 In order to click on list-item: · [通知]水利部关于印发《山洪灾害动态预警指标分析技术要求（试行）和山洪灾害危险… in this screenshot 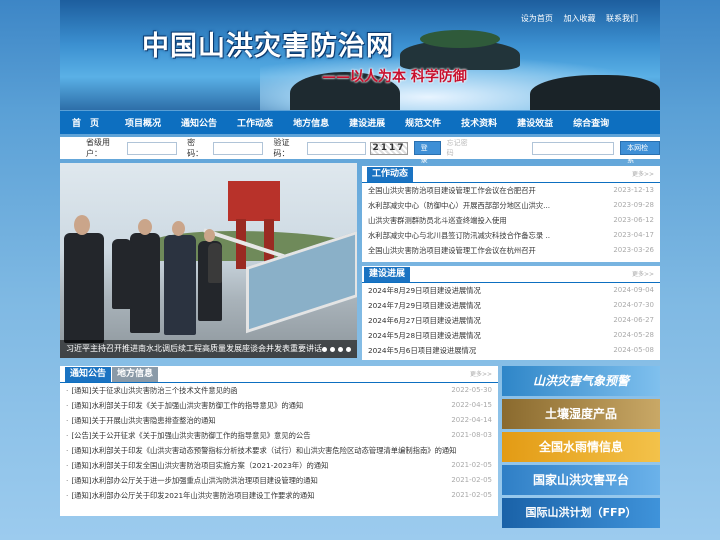, I will do `click(279, 450)`.